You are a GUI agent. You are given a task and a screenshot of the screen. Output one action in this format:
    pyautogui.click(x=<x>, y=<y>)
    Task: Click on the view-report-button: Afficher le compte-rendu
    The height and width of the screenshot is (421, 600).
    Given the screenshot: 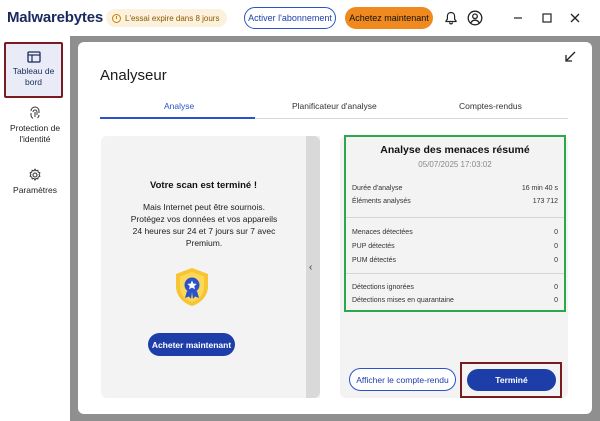 What is the action you would take?
    pyautogui.click(x=402, y=379)
    